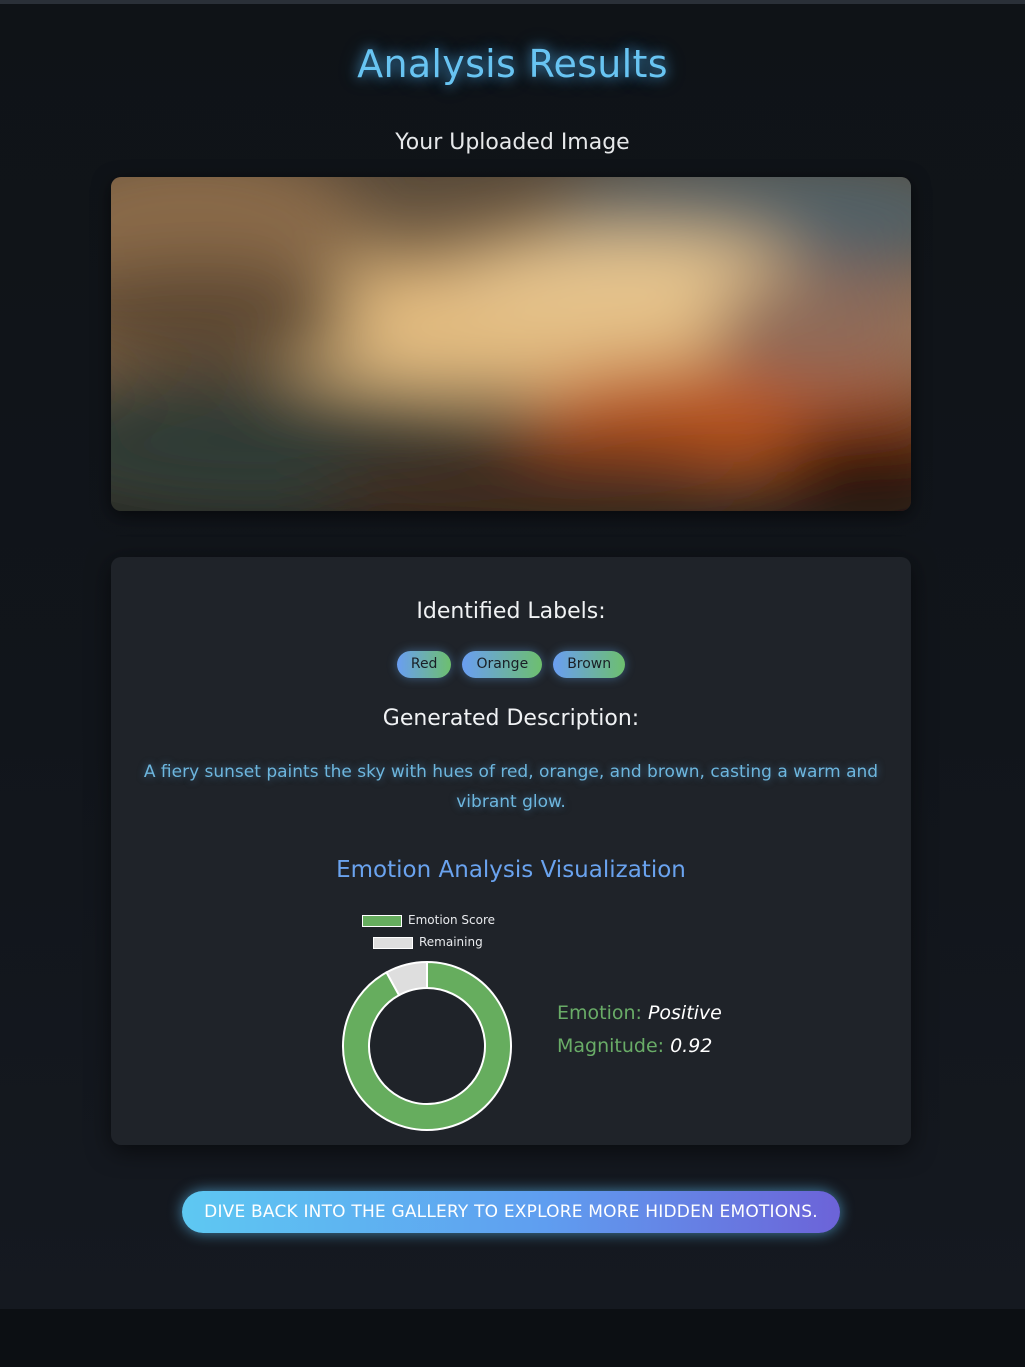 The width and height of the screenshot is (1025, 1367). I want to click on emotion-stats: Emotion: Positive Magnitude: 0.92, so click(727, 1030).